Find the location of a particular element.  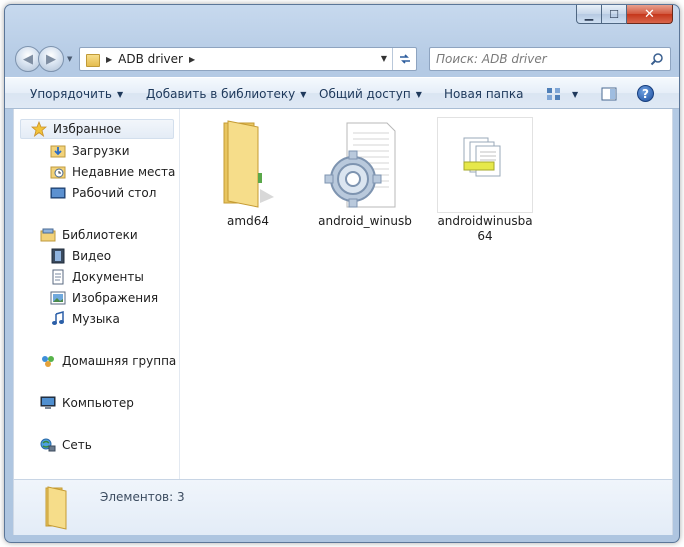

navigation-bar: ◀ ▶ ▼ ▶ ADB driver ▶ ▼ is located at coordinates (343, 59).